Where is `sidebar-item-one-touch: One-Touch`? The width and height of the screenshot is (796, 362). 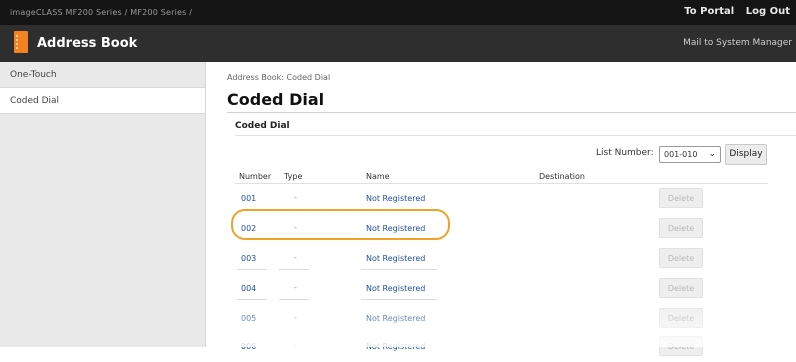 sidebar-item-one-touch: One-Touch is located at coordinates (102, 75).